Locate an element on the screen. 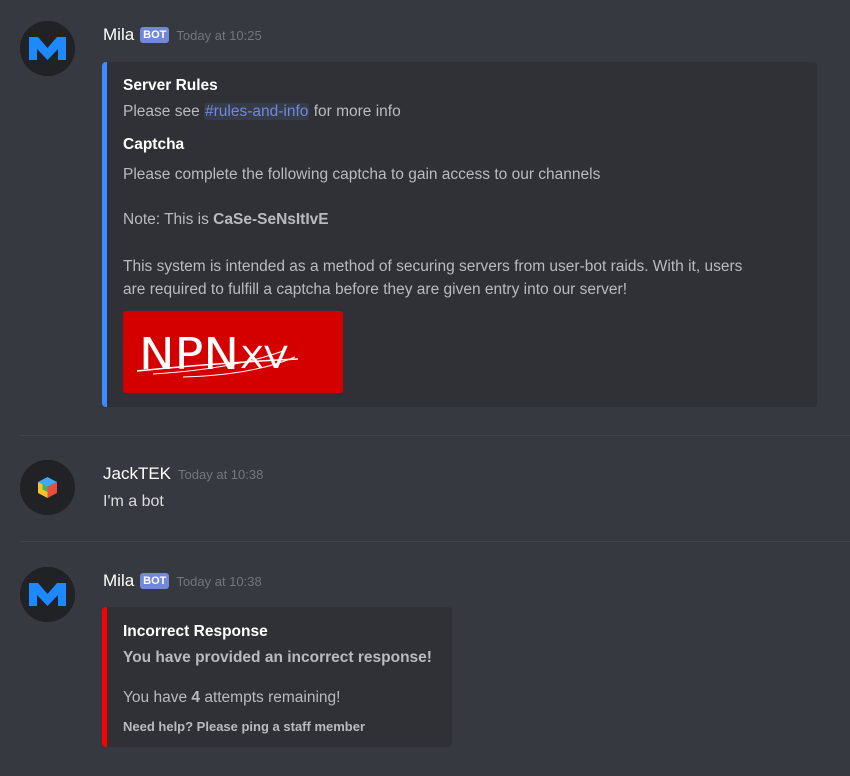 The height and width of the screenshot is (776, 850). embed-attempts-text: You have 4 attempts remaining! is located at coordinates (231, 698).